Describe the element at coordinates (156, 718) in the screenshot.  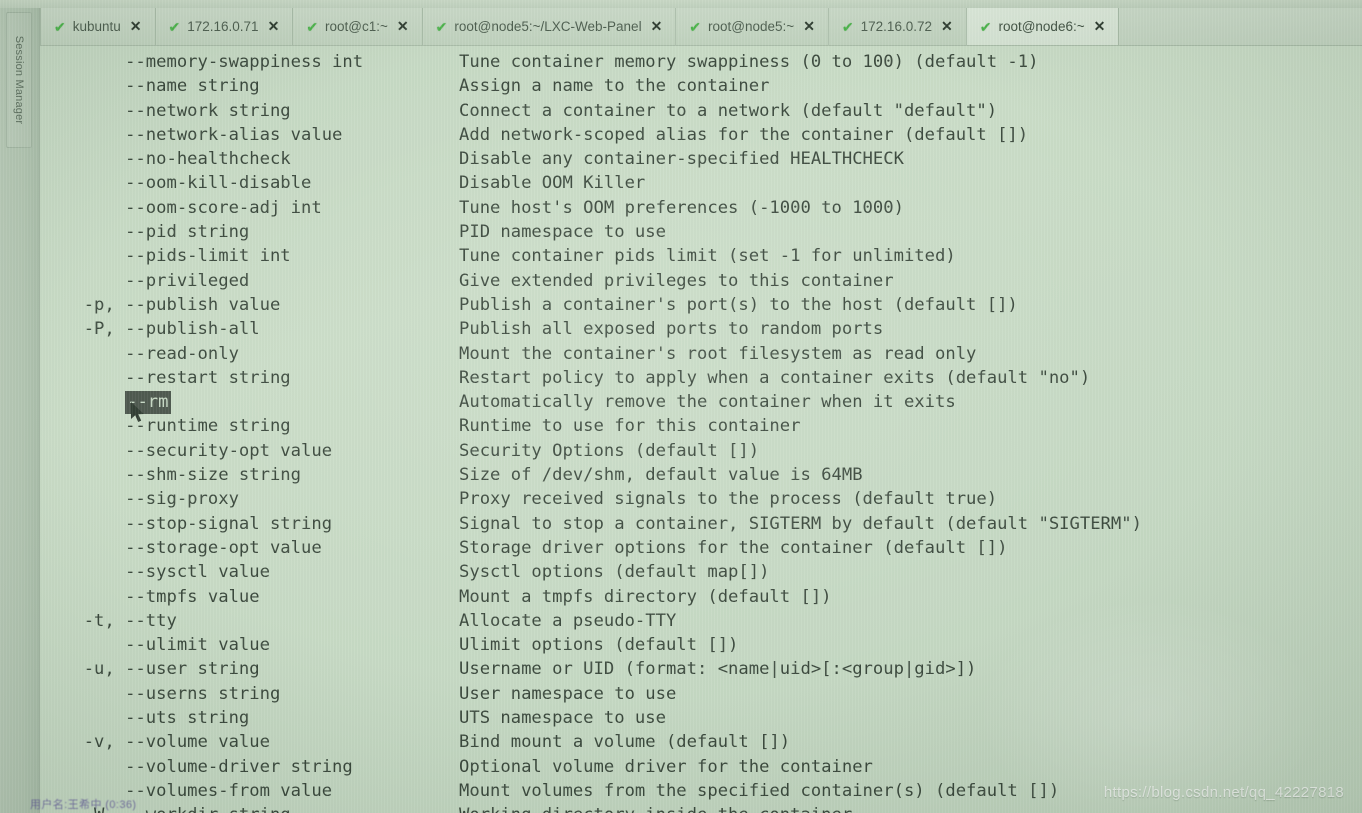
I see `option-flag: --uts string` at that location.